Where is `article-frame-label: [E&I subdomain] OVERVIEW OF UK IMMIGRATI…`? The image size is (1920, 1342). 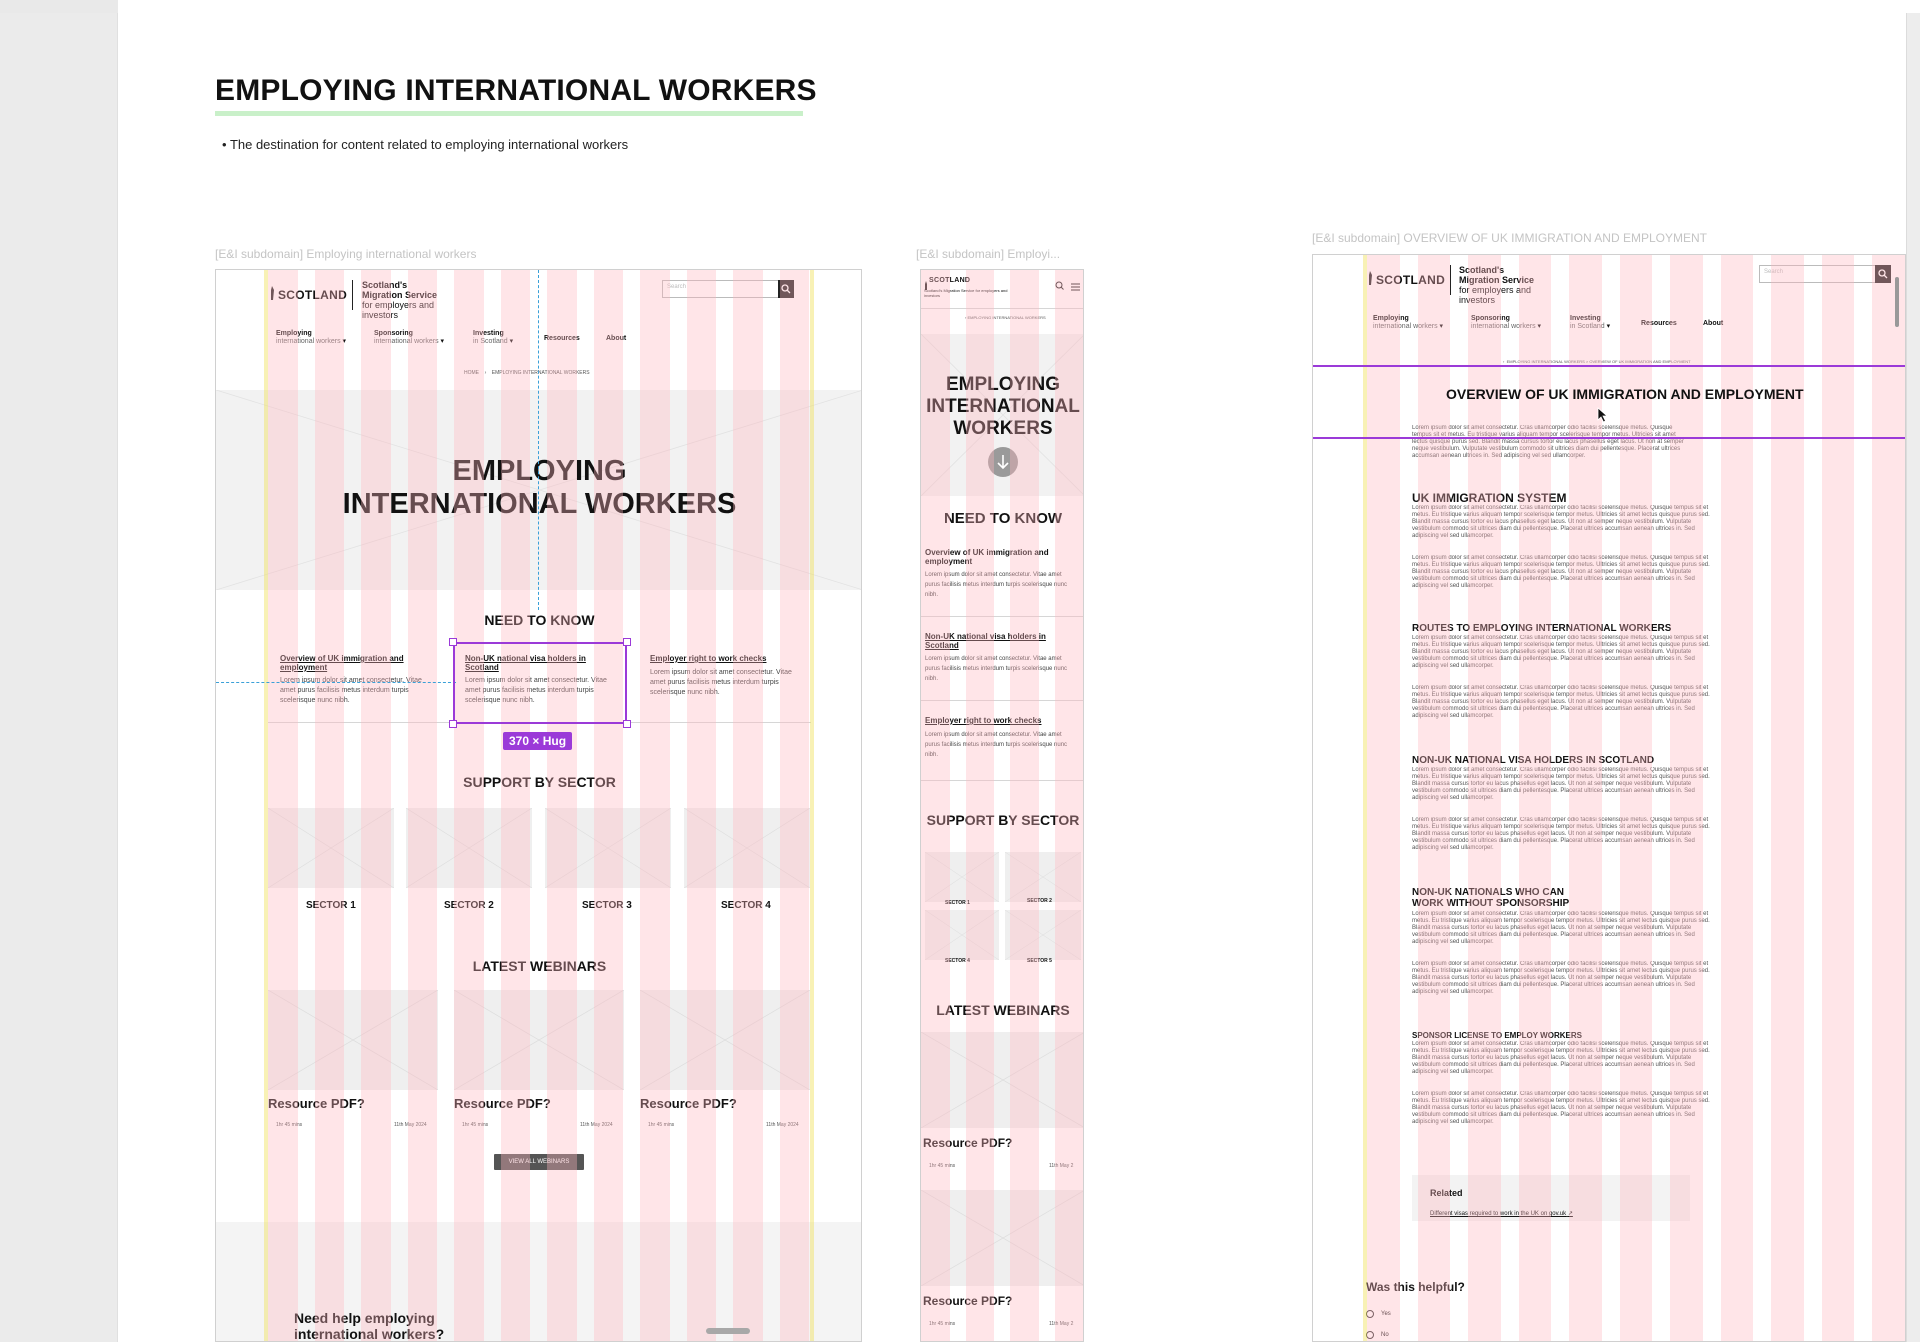
article-frame-label: [E&I subdomain] OVERVIEW OF UK IMMIGRATI… is located at coordinates (1609, 238).